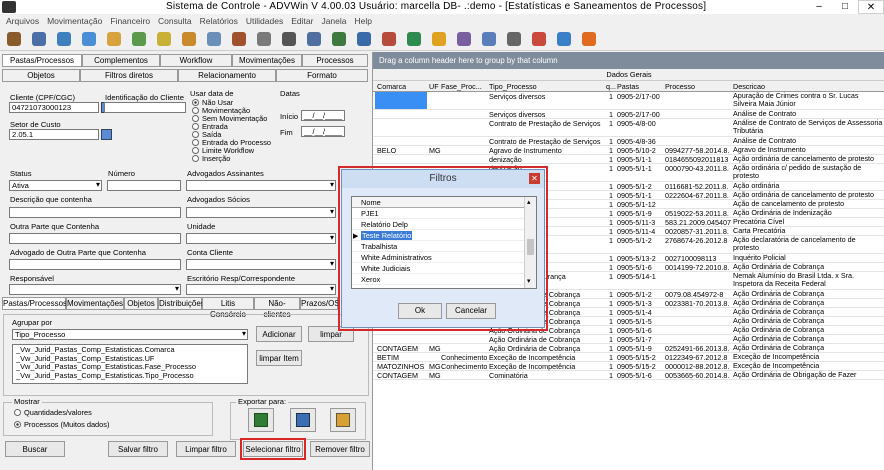 Image resolution: width=884 pixels, height=470 pixels. What do you see at coordinates (391, 86) in the screenshot?
I see `col-comarca: Comarca` at bounding box center [391, 86].